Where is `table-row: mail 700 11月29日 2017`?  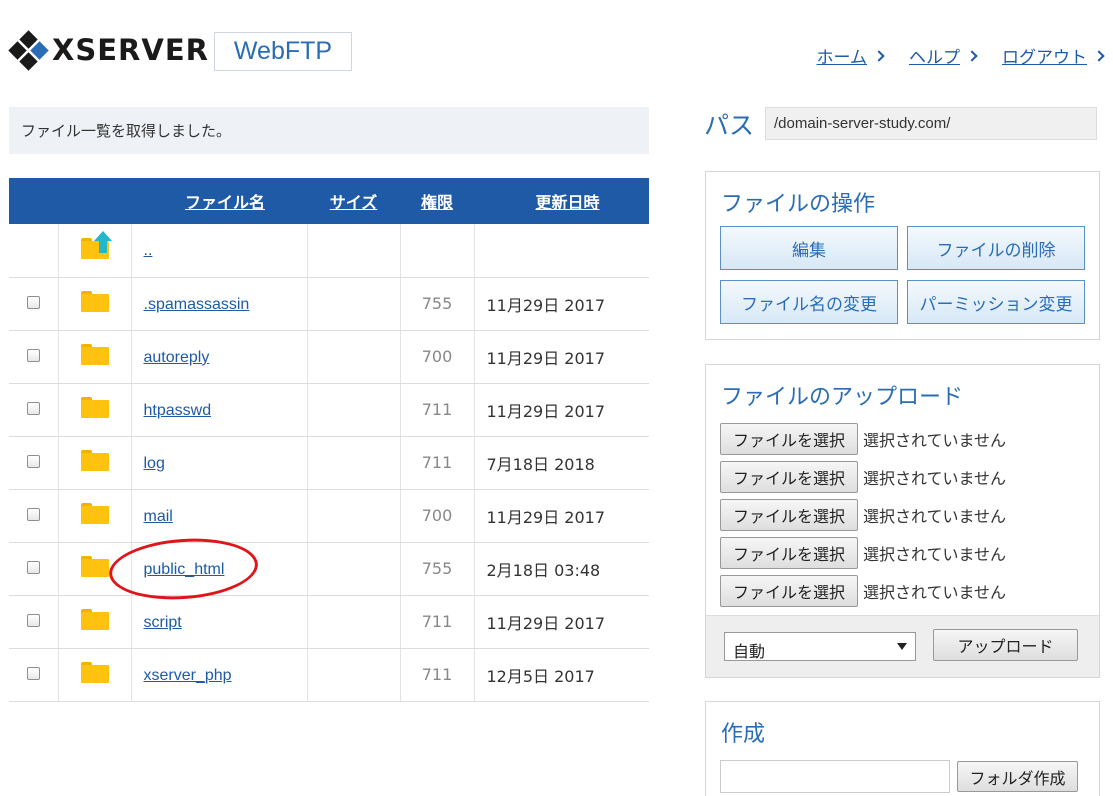 table-row: mail 700 11月29日 2017 is located at coordinates (329, 516).